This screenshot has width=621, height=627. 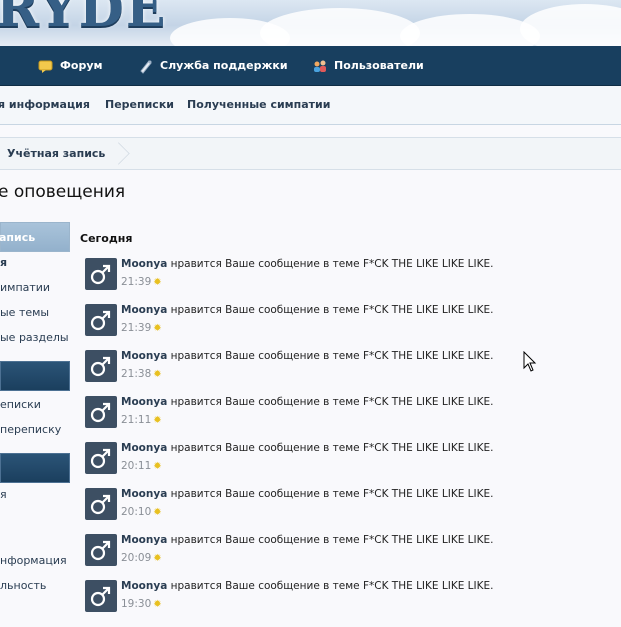 I want to click on sidebar-link-privacy: льность, so click(x=23, y=585).